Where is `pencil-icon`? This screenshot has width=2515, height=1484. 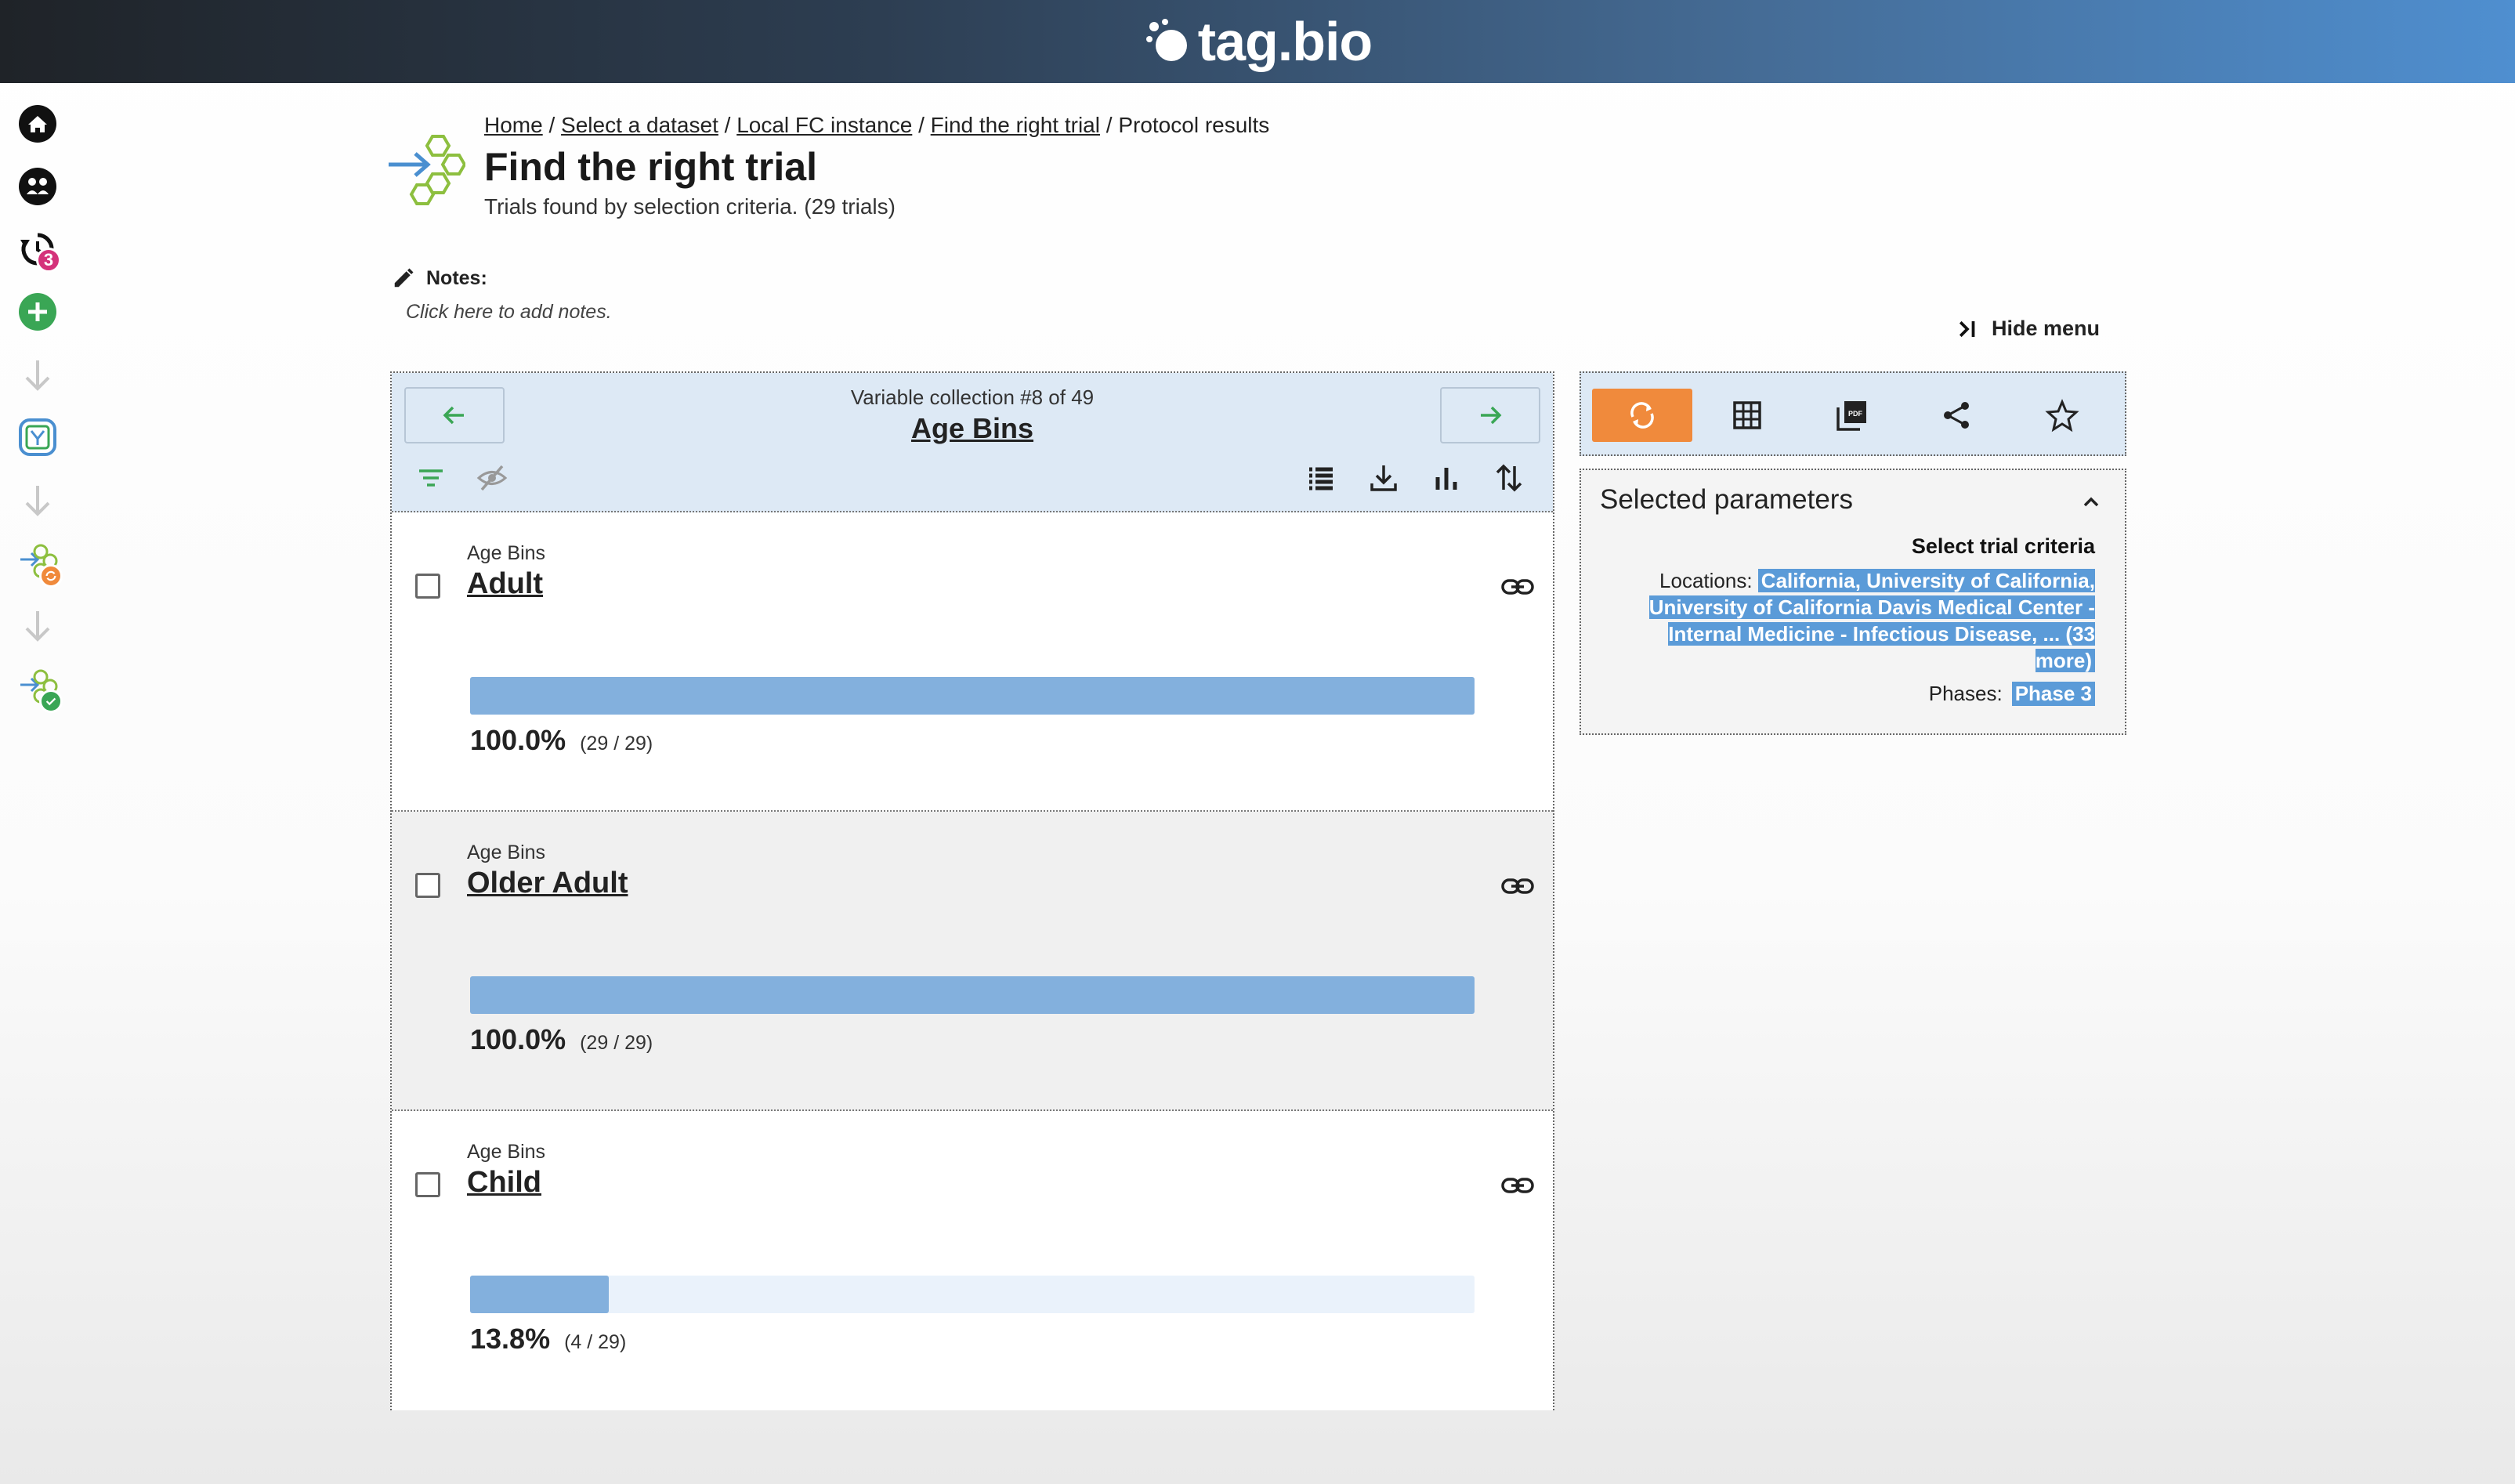 pencil-icon is located at coordinates (404, 278).